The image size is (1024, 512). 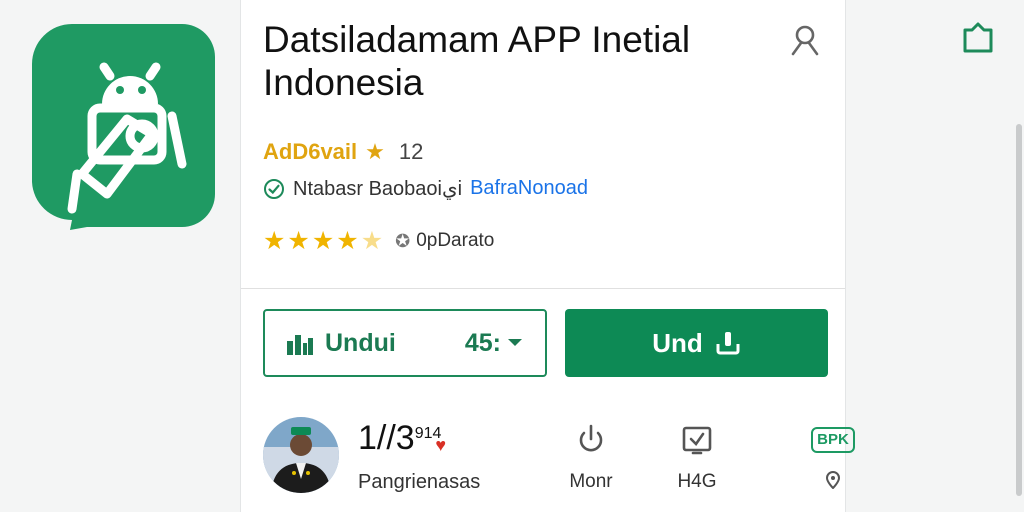 What do you see at coordinates (411, 151) in the screenshot?
I see `rating-count: 12` at bounding box center [411, 151].